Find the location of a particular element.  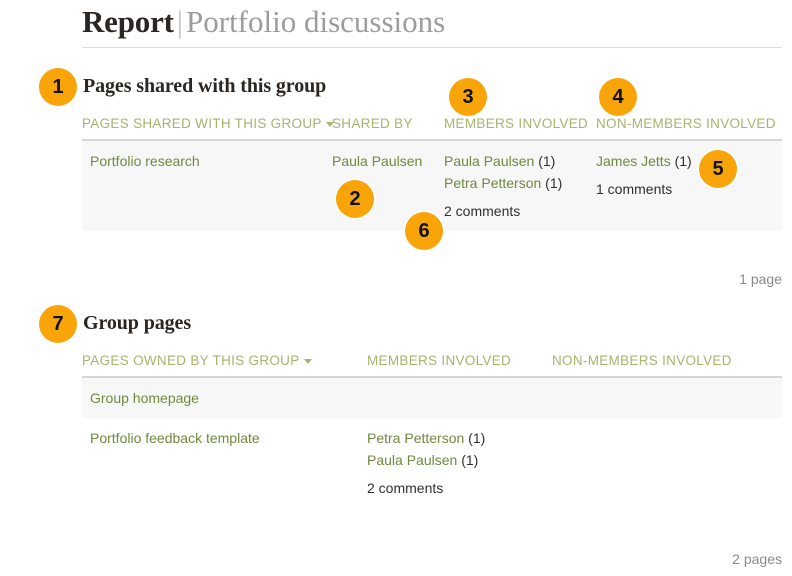

callout-badge-2: 2 is located at coordinates (355, 199).